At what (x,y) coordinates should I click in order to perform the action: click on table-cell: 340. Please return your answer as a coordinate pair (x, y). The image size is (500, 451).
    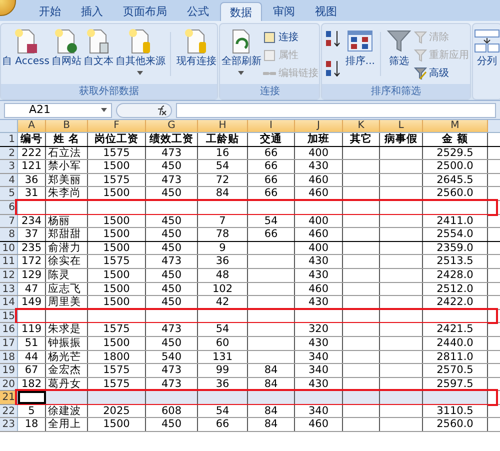
    Looking at the image, I should click on (319, 411).